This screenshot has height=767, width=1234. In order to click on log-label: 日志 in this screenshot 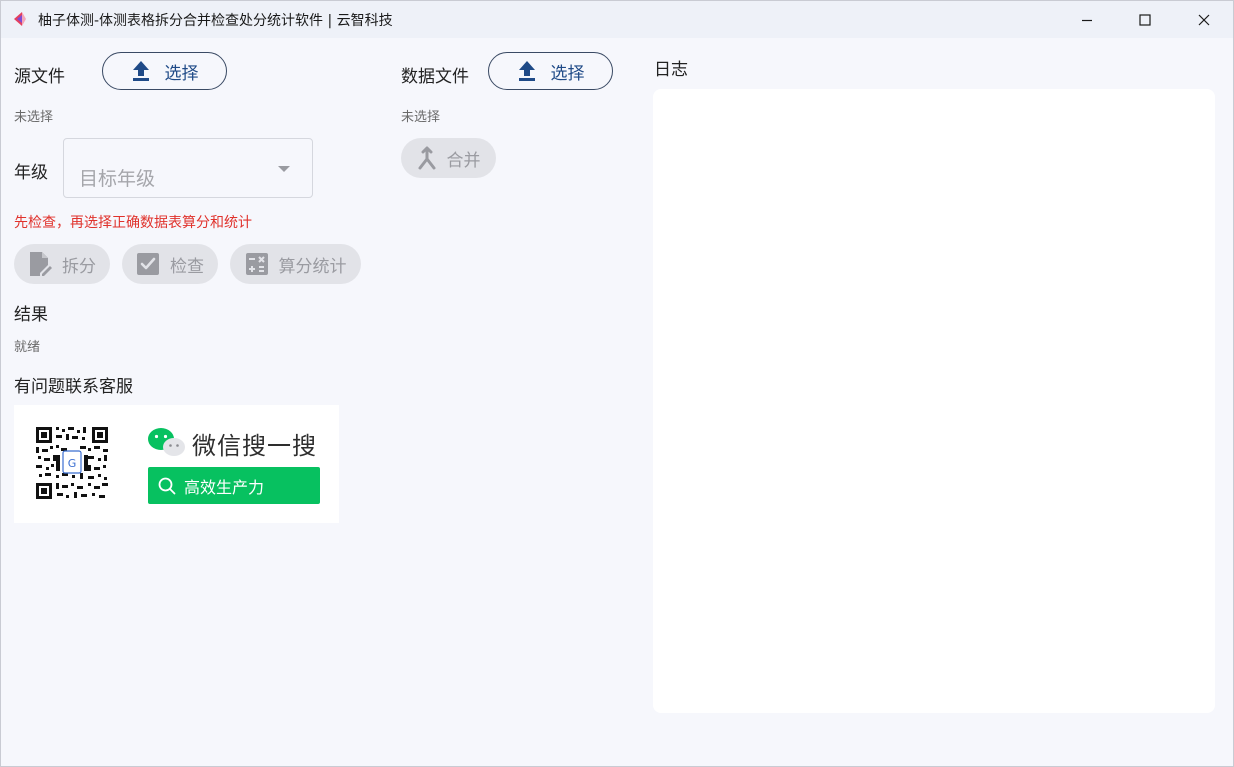, I will do `click(671, 70)`.